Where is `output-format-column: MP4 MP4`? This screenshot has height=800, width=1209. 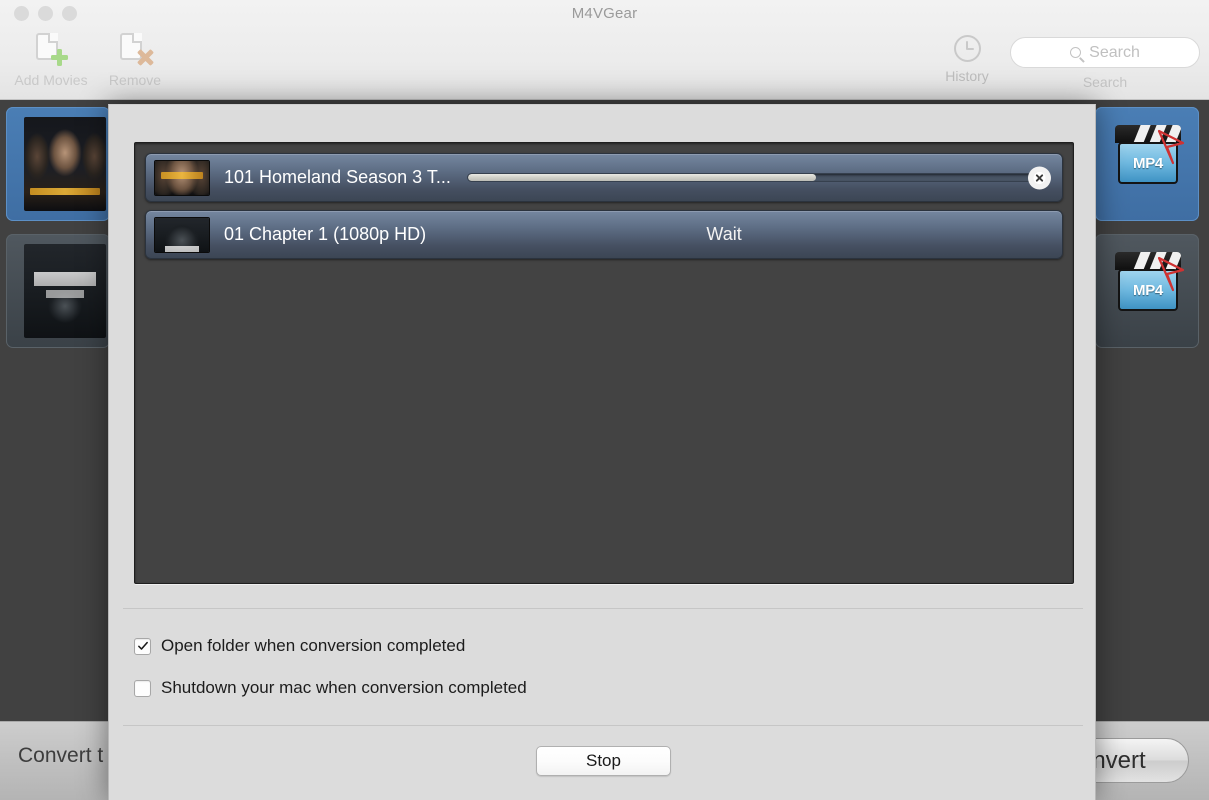 output-format-column: MP4 MP4 is located at coordinates (1150, 234).